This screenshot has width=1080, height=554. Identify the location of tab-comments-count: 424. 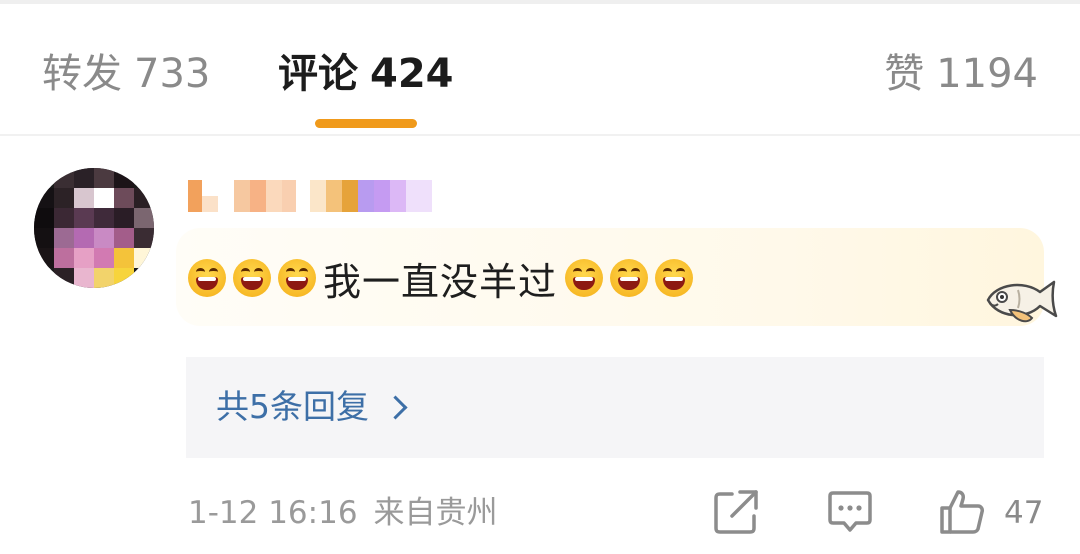
(412, 74).